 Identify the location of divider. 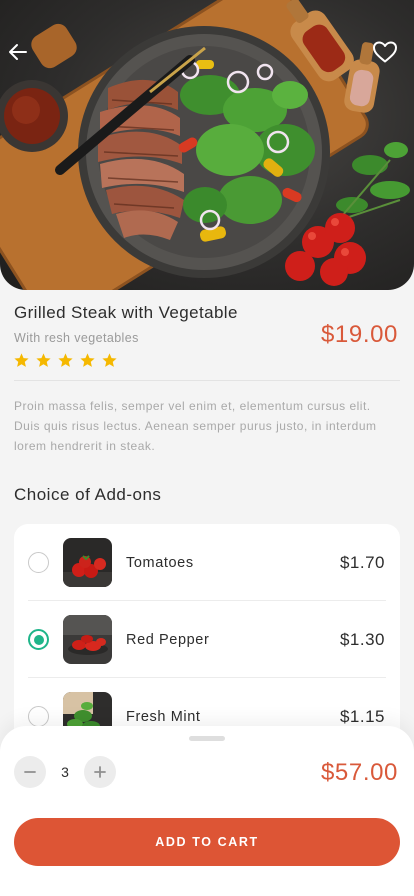
(207, 380).